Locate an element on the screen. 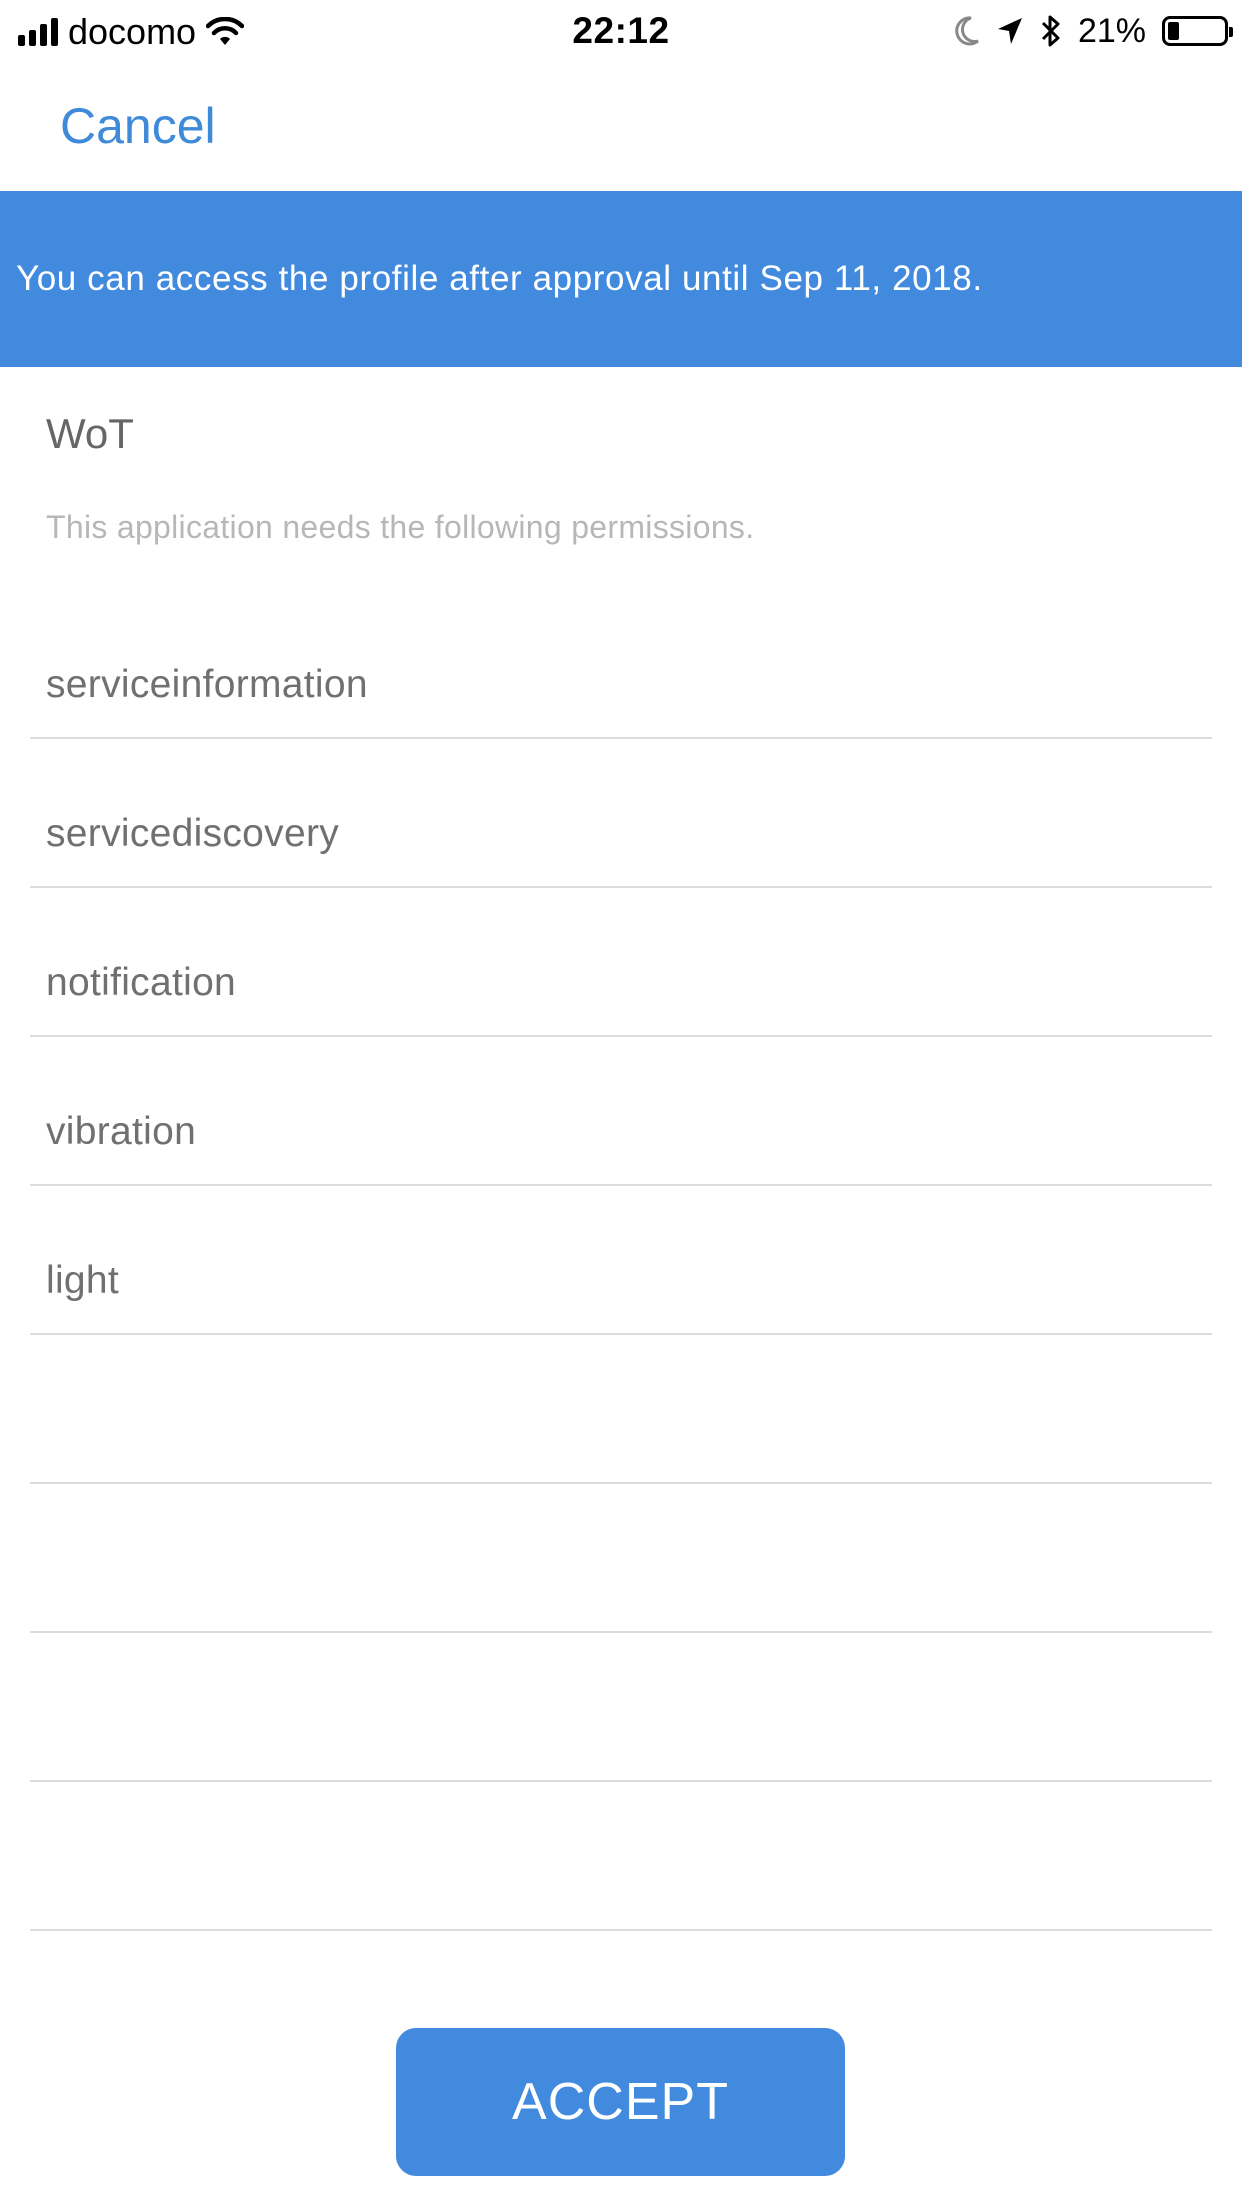 The image size is (1242, 2208). status-right-group: 21% is located at coordinates (1093, 31).